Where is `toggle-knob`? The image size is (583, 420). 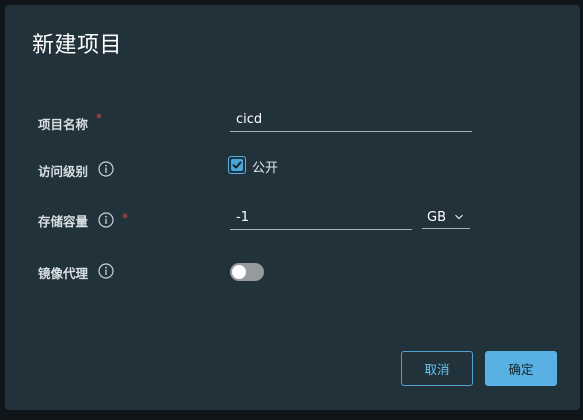 toggle-knob is located at coordinates (239, 272).